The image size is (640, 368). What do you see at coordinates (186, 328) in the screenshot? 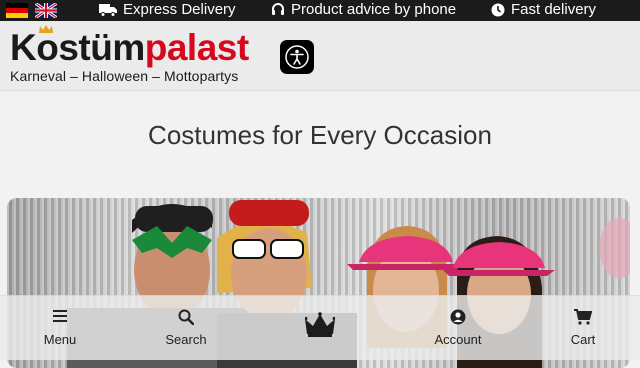
I see `nav-search: Search` at bounding box center [186, 328].